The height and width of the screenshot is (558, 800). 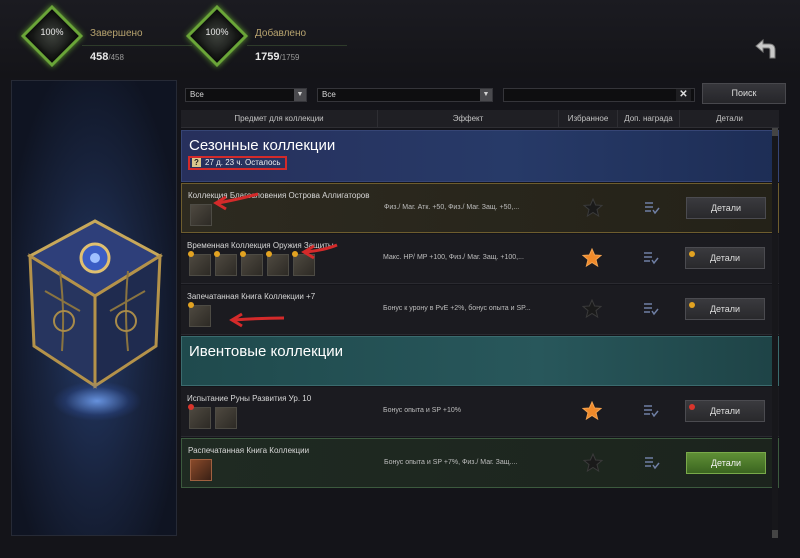 What do you see at coordinates (249, 450) in the screenshot?
I see `collection-name: Распечатанная Книга Коллекции` at bounding box center [249, 450].